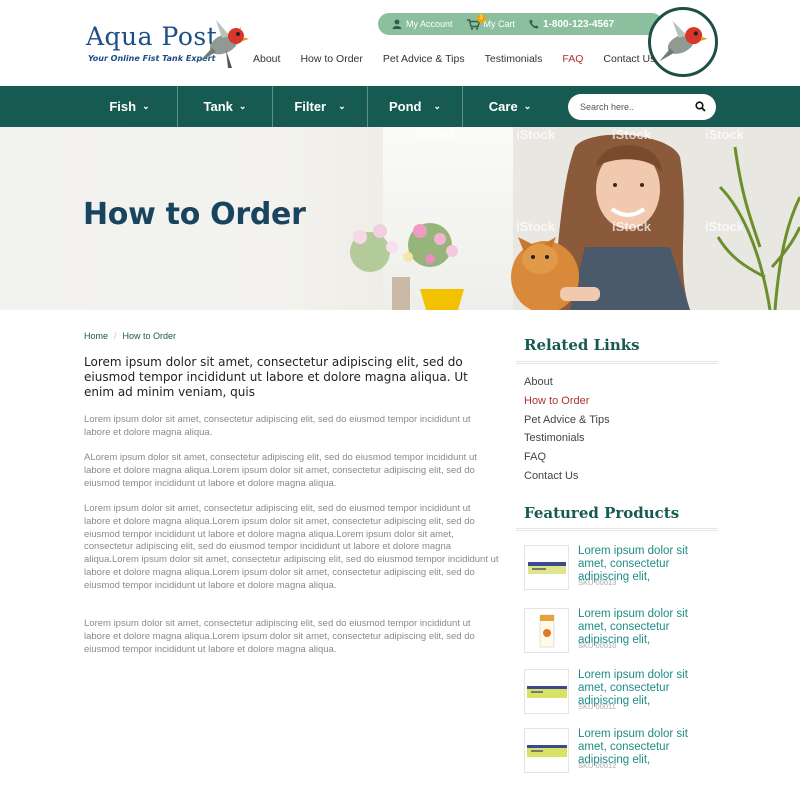 This screenshot has height=800, width=800. What do you see at coordinates (171, 44) in the screenshot?
I see `site-logo: Aqua Post Your Online Fist Tank Expert` at bounding box center [171, 44].